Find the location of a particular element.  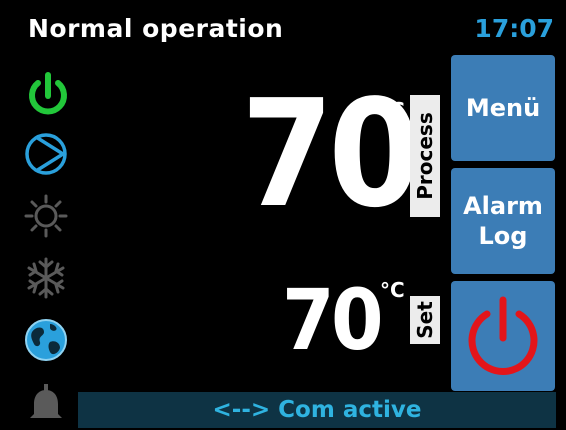

process-label-text: Process is located at coordinates (425, 156).